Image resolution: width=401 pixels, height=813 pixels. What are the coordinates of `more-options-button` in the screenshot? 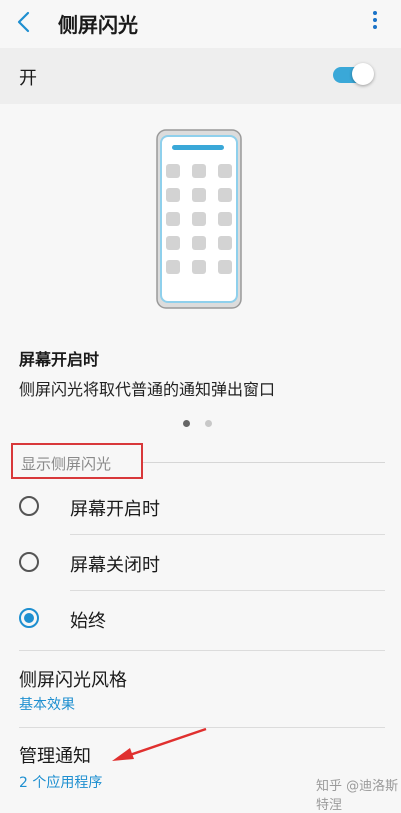 It's located at (375, 23).